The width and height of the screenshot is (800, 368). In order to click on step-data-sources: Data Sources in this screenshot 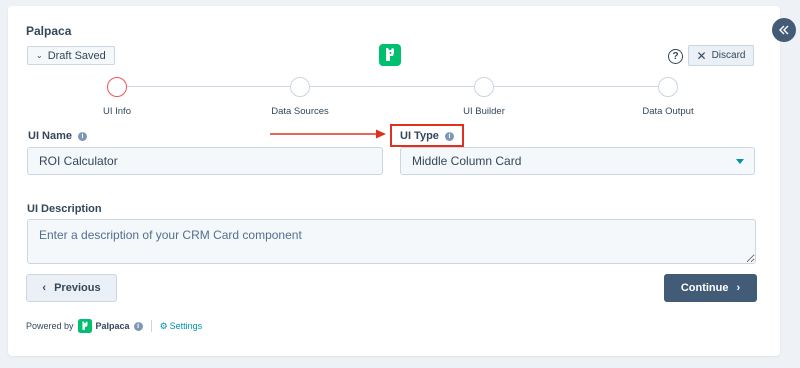, I will do `click(300, 97)`.